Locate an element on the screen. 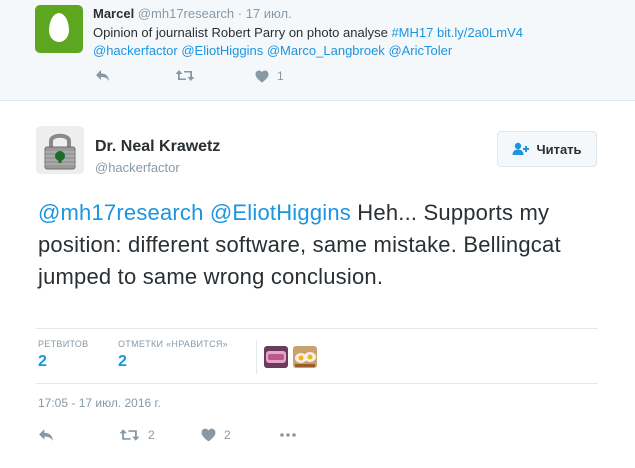 Image resolution: width=635 pixels, height=468 pixels. mention-link: @Marco_Langbroek is located at coordinates (326, 50).